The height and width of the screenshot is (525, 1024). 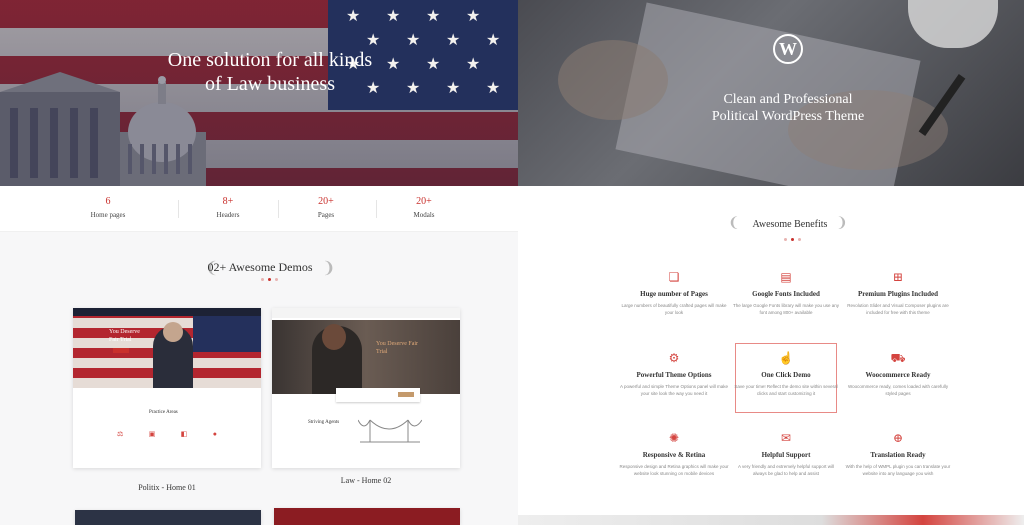 What do you see at coordinates (898, 277) in the screenshot?
I see `plugin-icon: ⊞` at bounding box center [898, 277].